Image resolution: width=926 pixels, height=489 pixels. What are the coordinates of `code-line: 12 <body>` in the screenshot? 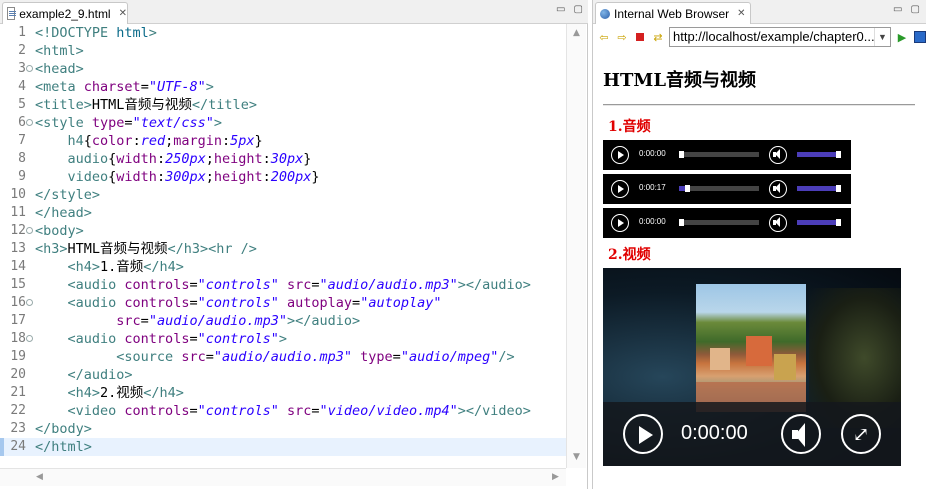 It's located at (283, 231).